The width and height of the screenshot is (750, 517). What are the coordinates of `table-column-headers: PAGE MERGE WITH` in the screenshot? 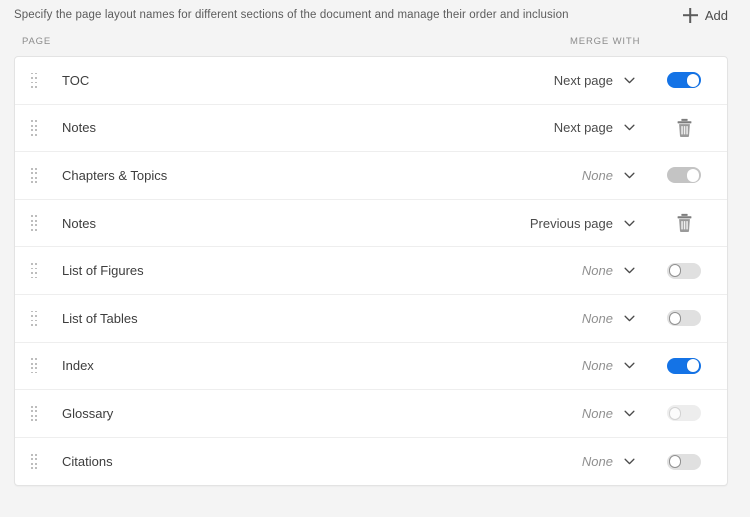 It's located at (375, 43).